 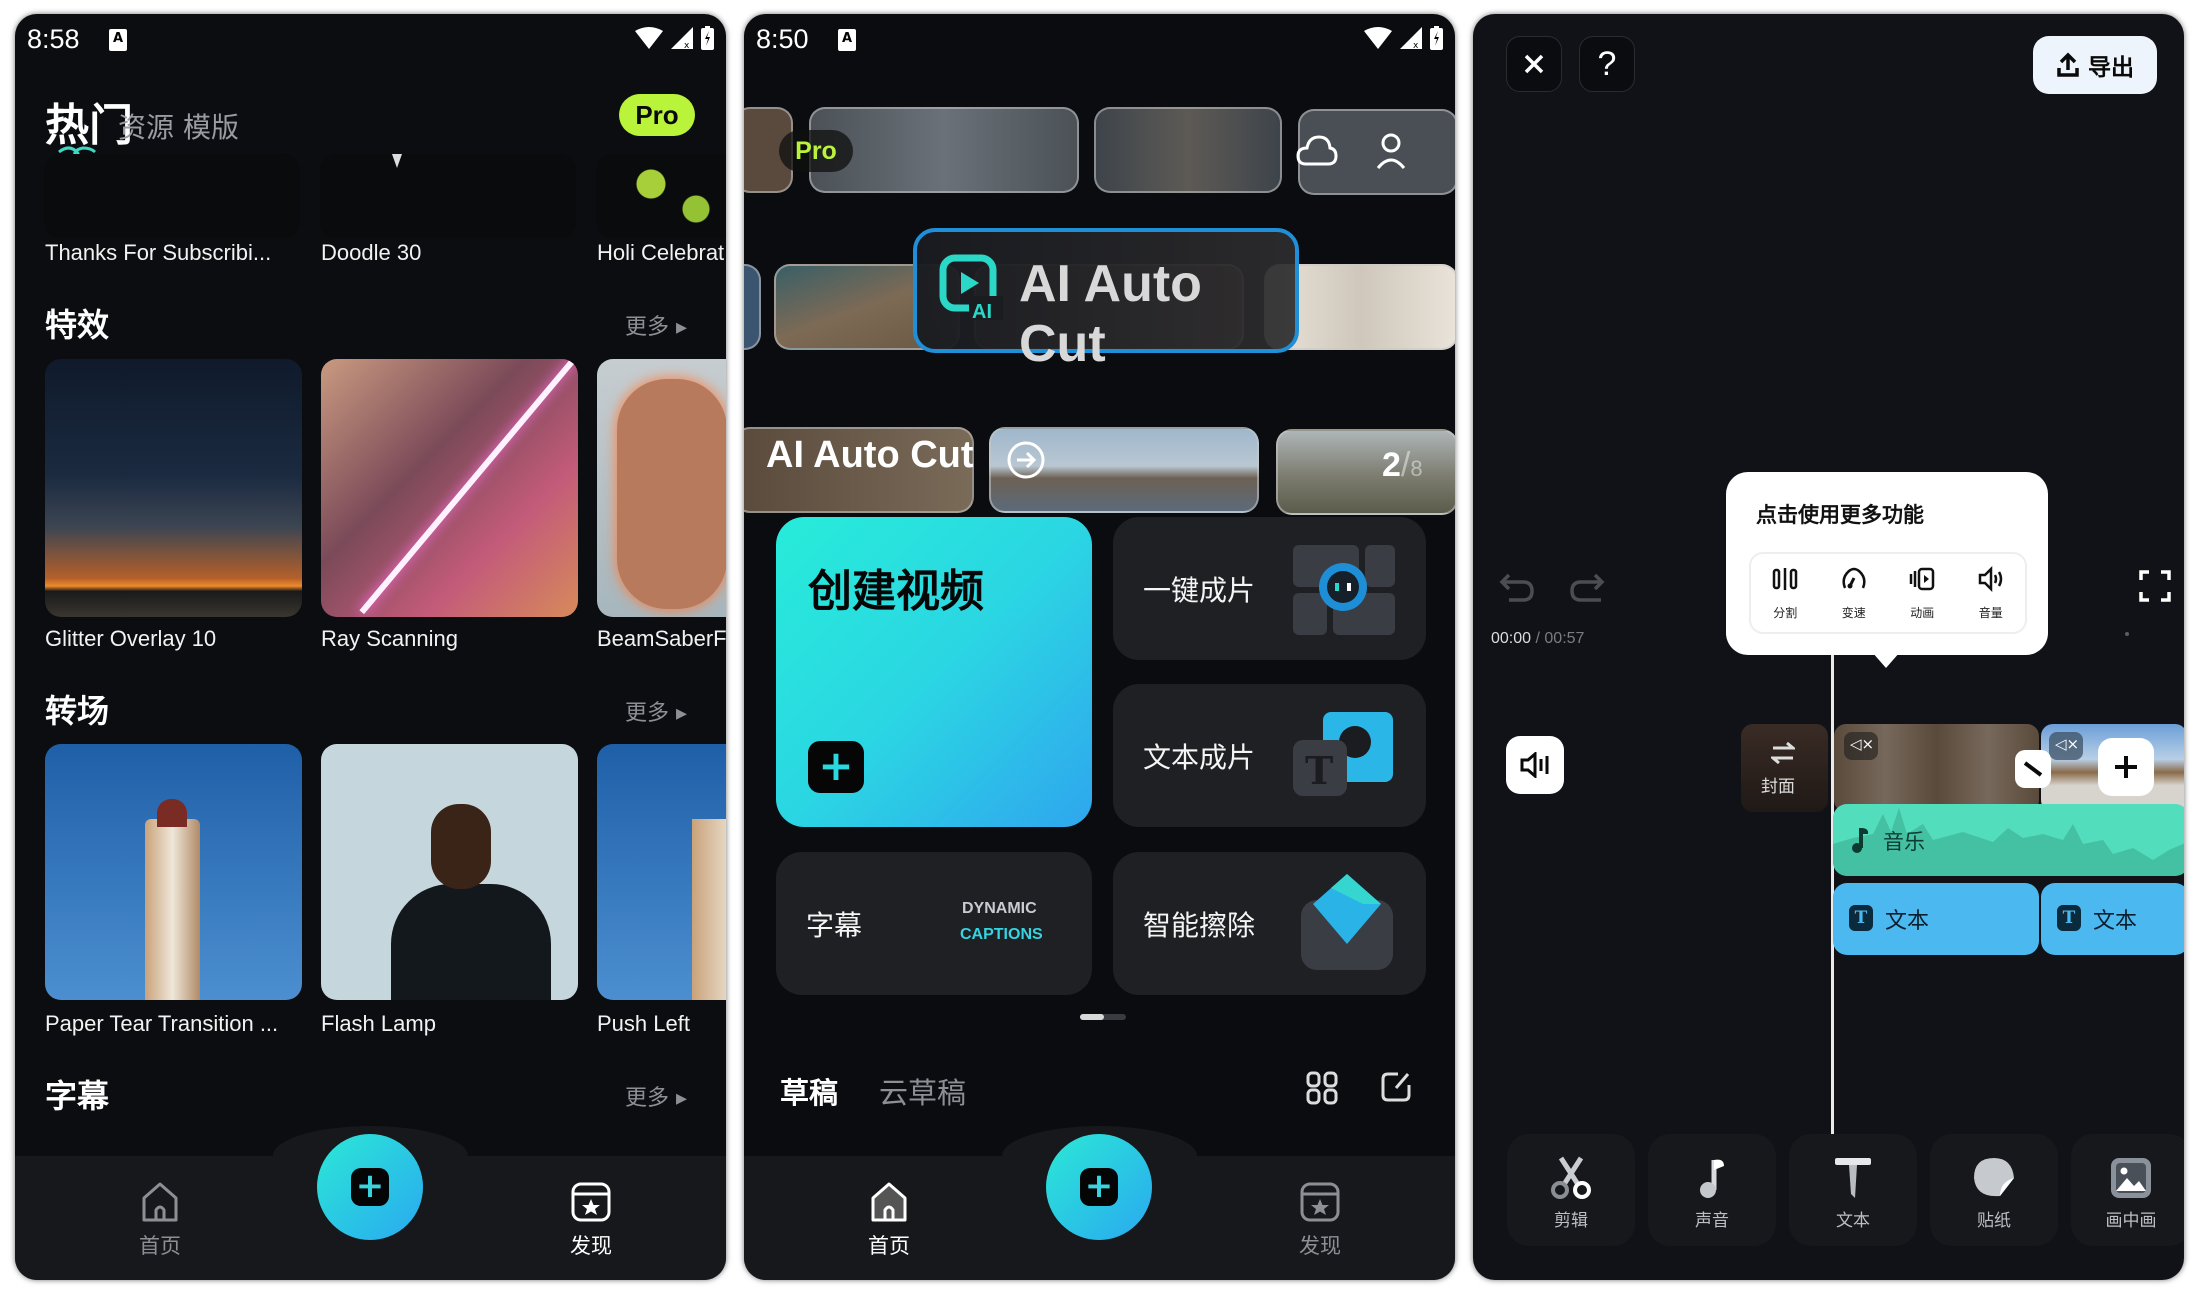 I want to click on one-click-video-tile: 一键成片, so click(x=1269, y=588).